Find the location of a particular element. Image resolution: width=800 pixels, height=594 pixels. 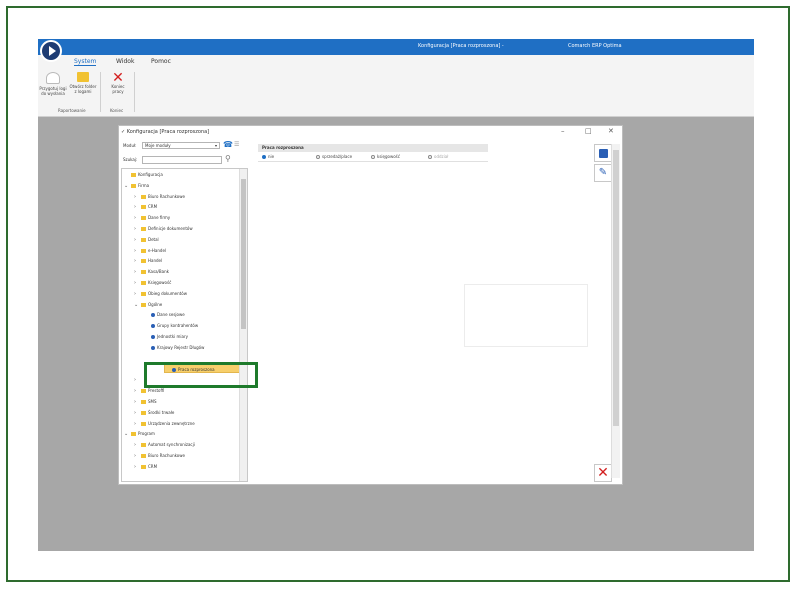

tree-item: Krajowy Rejestr Długów is located at coordinates (174, 347).